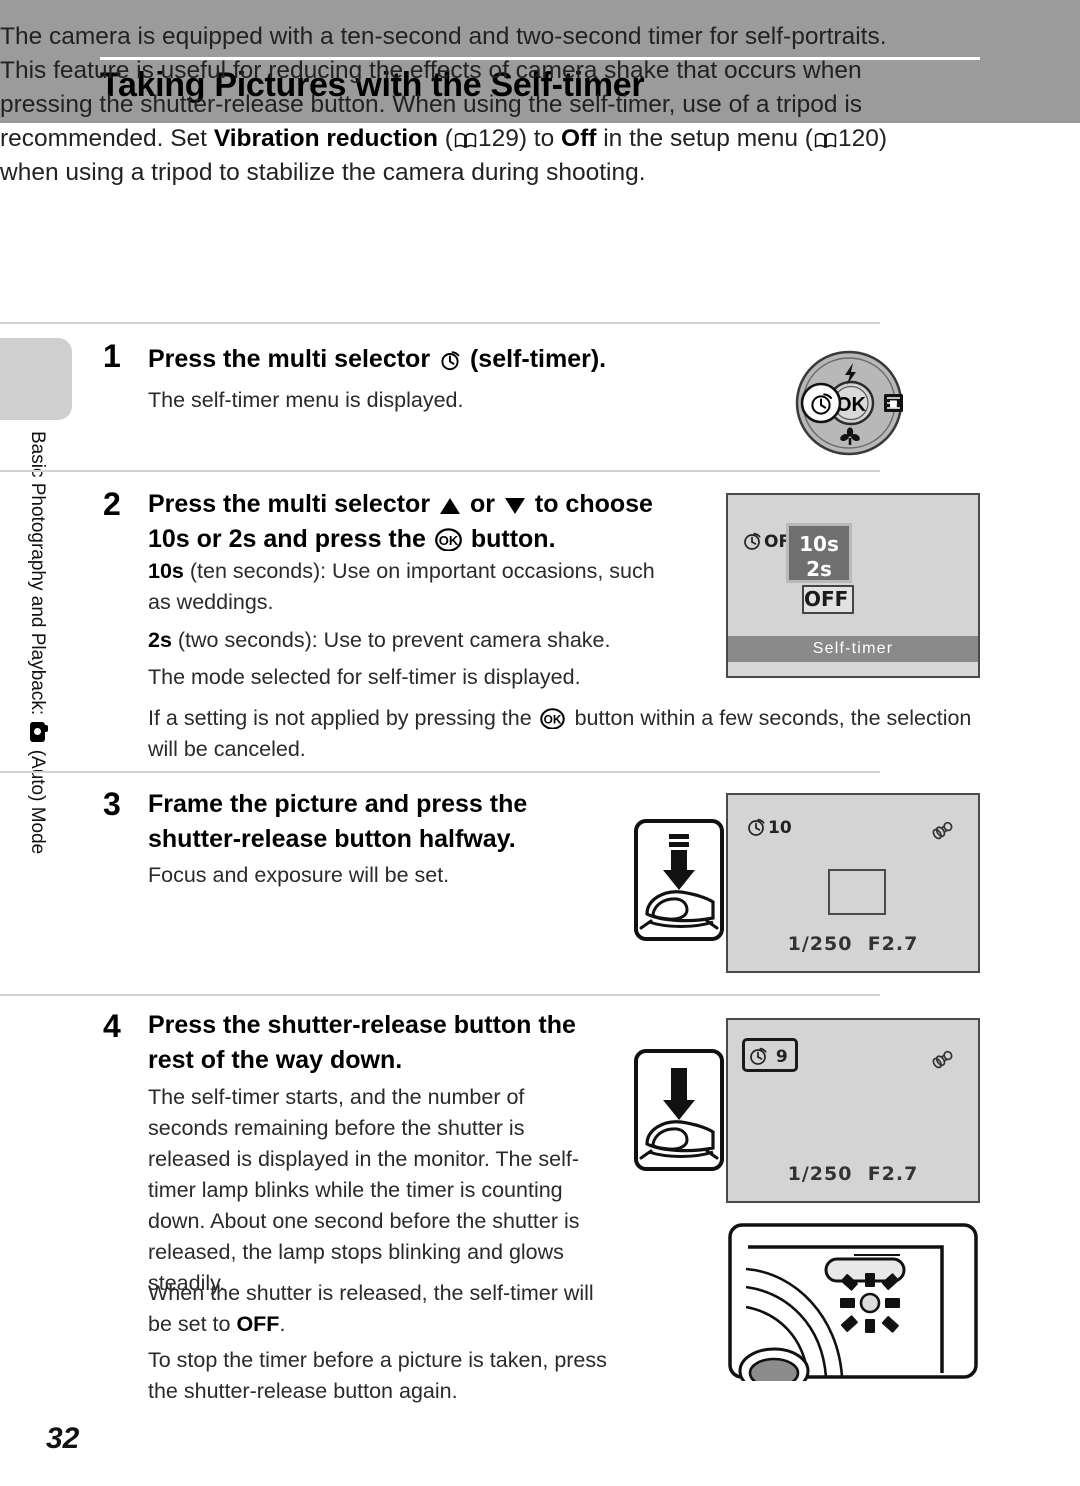 This screenshot has width=1080, height=1486. I want to click on chapter-label-tail: (Auto) Mode, so click(37, 802).